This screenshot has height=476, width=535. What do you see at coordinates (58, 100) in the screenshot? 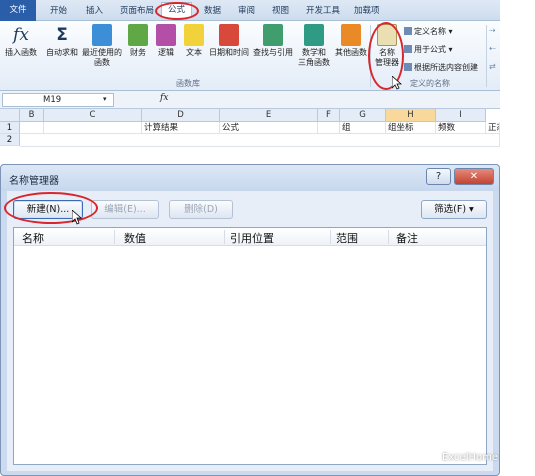
I see `name-box: M19` at bounding box center [58, 100].